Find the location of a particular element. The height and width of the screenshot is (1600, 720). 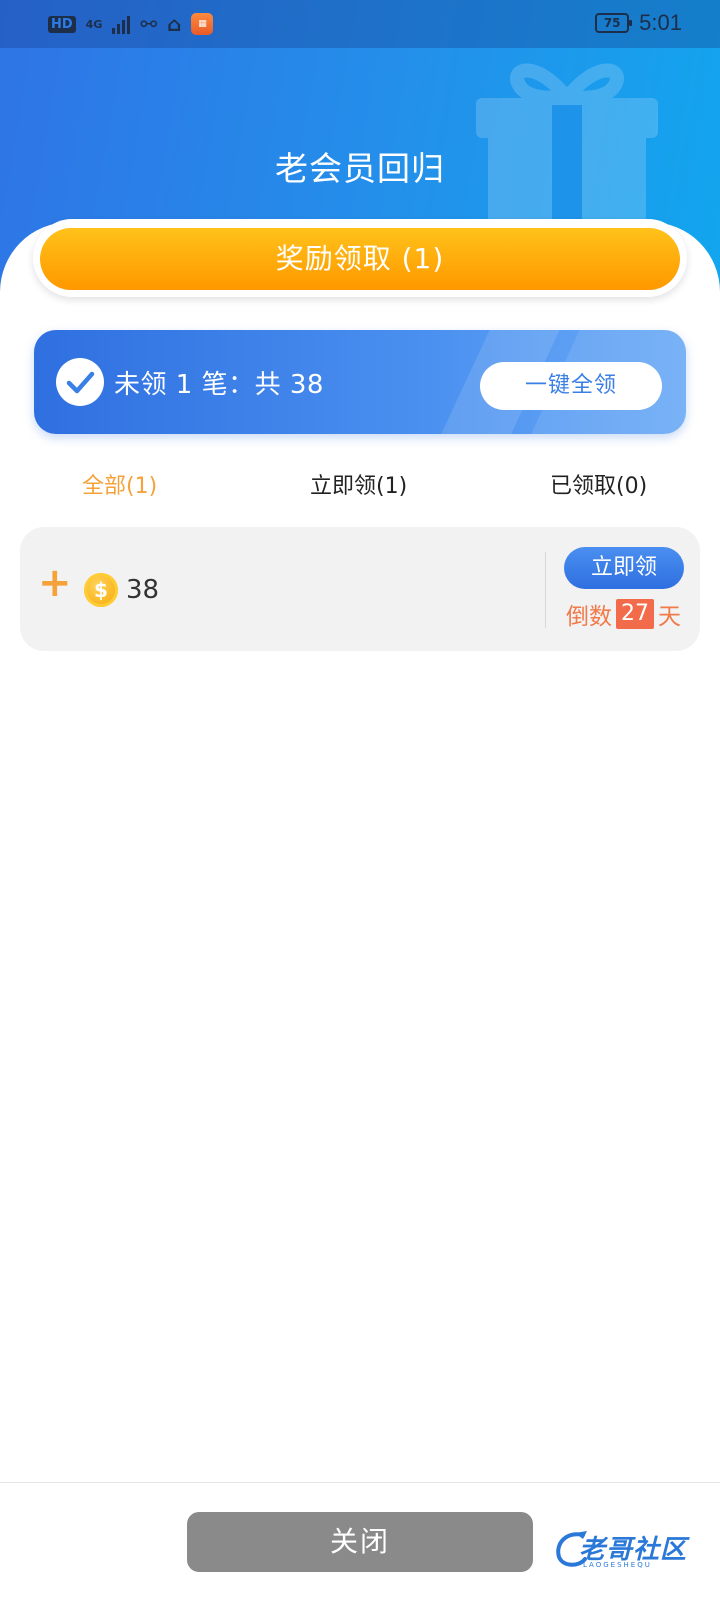

claim-now-button: 立即领 is located at coordinates (624, 568).